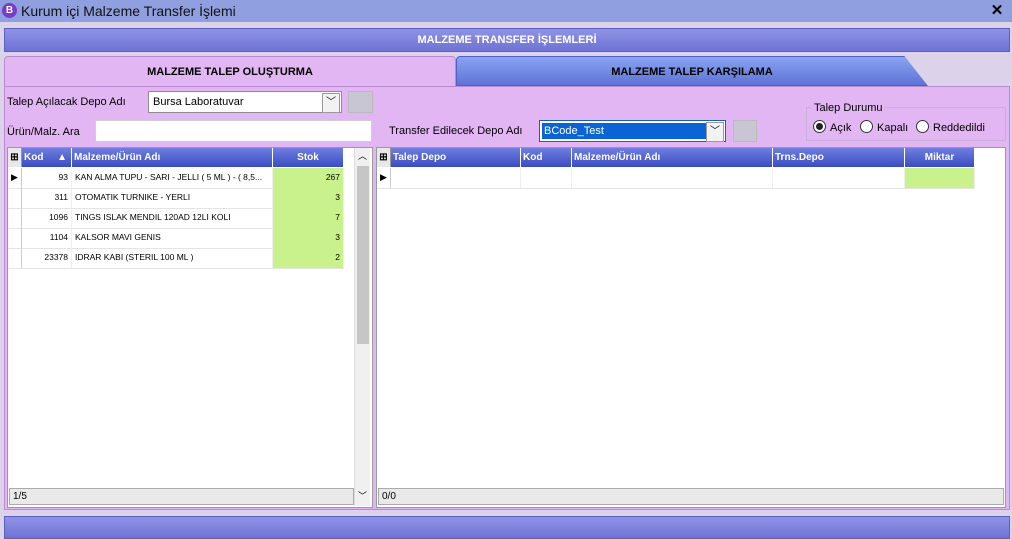 This screenshot has height=539, width=1012. Describe the element at coordinates (745, 131) in the screenshot. I see `transfer-action-button` at that location.